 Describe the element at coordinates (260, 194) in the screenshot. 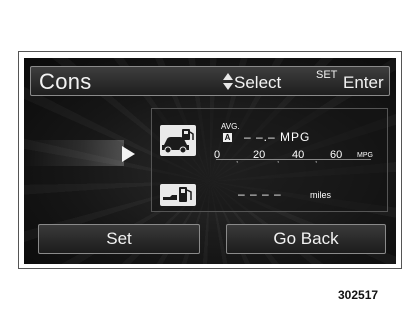

I see `range-value: – – – –` at that location.